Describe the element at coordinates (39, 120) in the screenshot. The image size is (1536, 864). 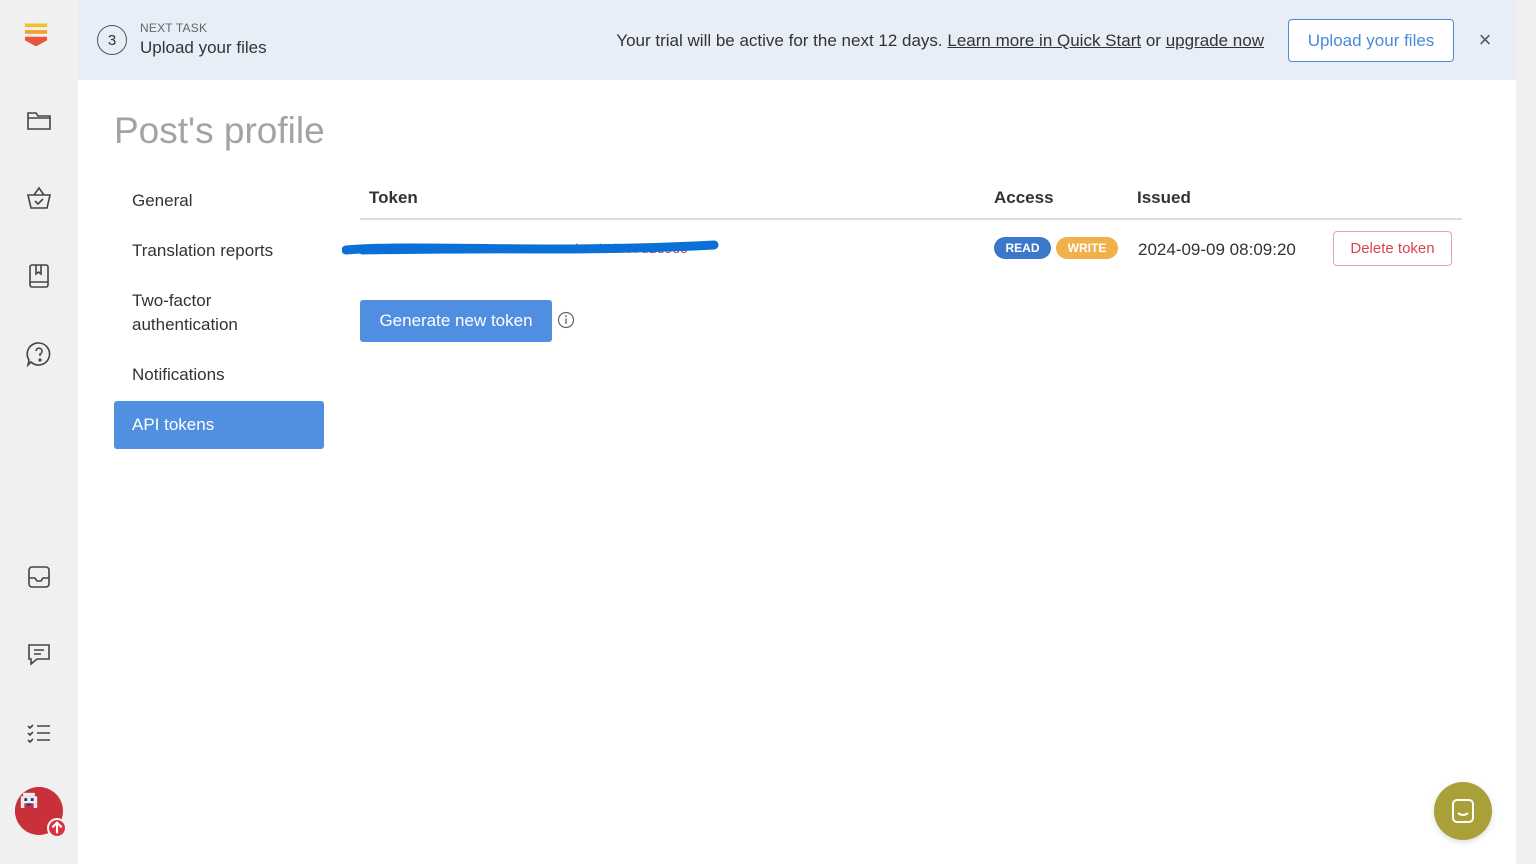
I see `folder-icon` at that location.